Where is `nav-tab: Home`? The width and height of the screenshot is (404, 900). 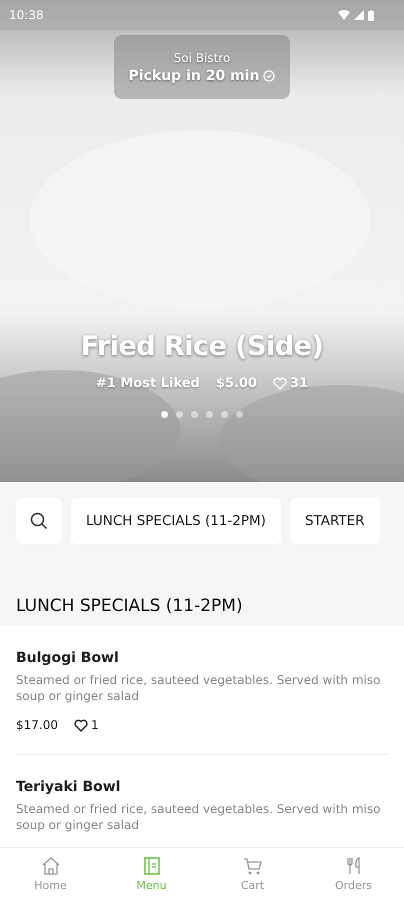
nav-tab: Home is located at coordinates (50, 874).